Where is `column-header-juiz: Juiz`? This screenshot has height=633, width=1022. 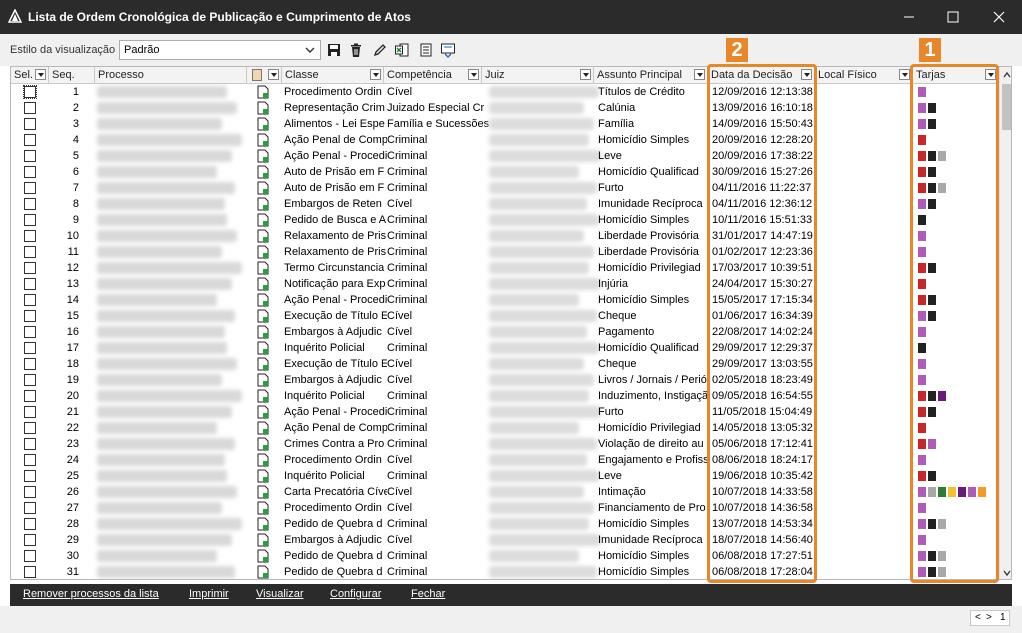
column-header-juiz: Juiz is located at coordinates (538, 75).